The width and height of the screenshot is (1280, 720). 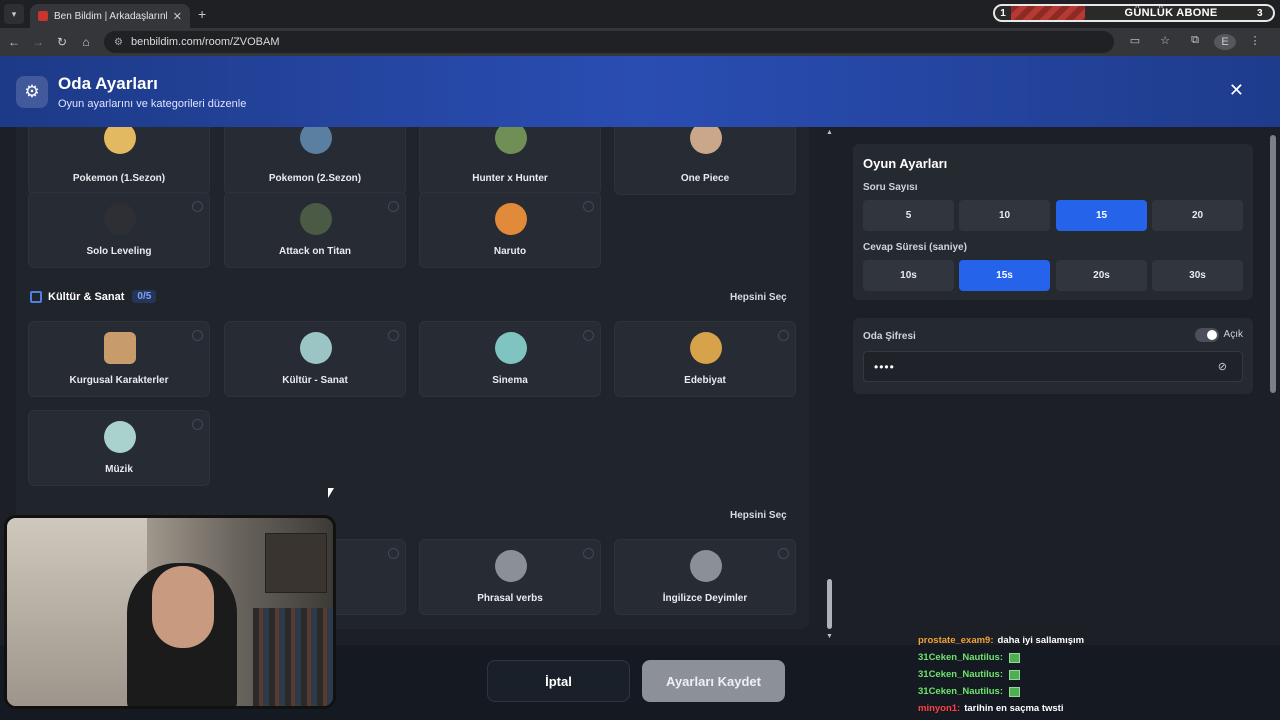 What do you see at coordinates (119, 251) in the screenshot?
I see `category-label: Solo Leveling` at bounding box center [119, 251].